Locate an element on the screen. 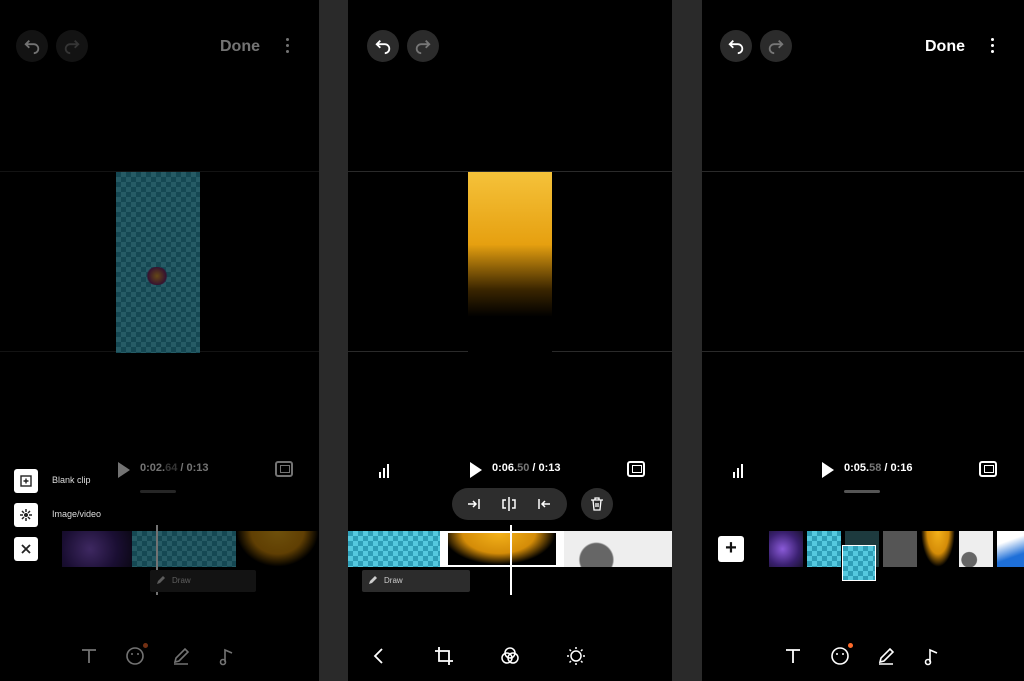 This screenshot has width=1024, height=681. blank-clip-icon is located at coordinates (26, 481).